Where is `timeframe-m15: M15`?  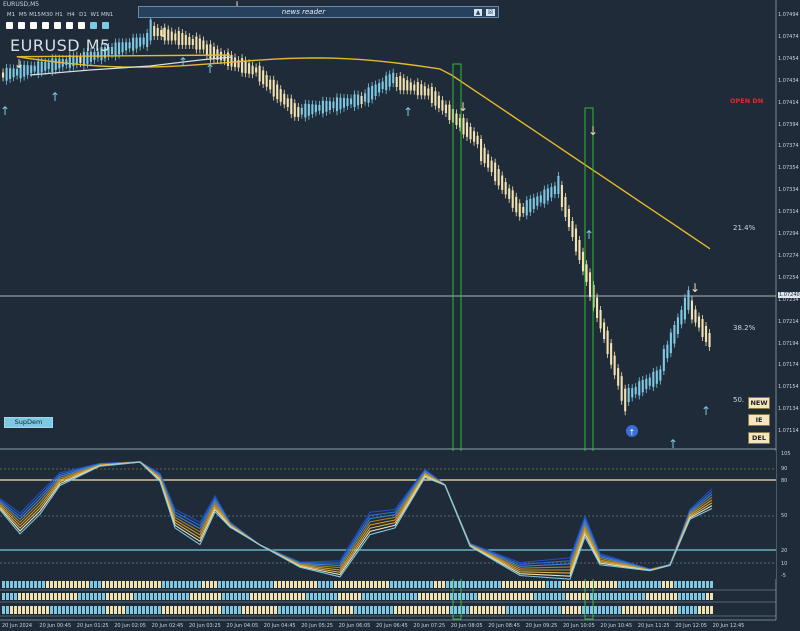 timeframe-m15: M15 is located at coordinates (35, 15).